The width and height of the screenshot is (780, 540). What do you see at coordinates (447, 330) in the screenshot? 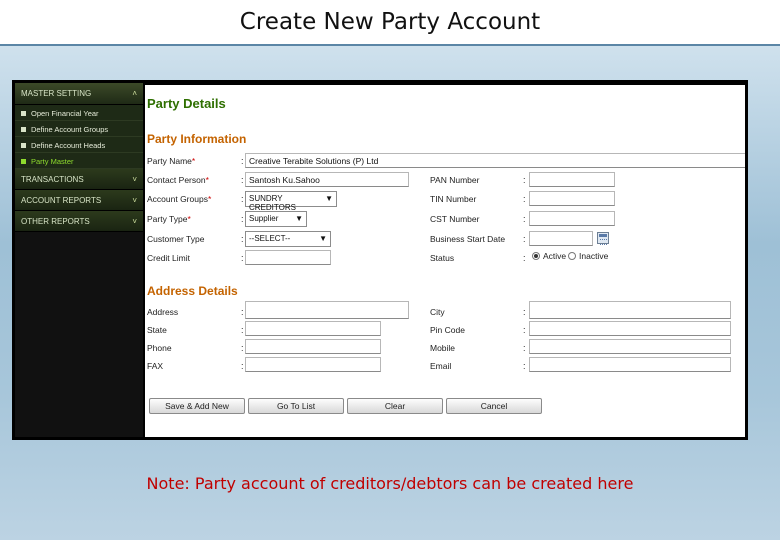
I see `pincode-label: Pin Code` at bounding box center [447, 330].